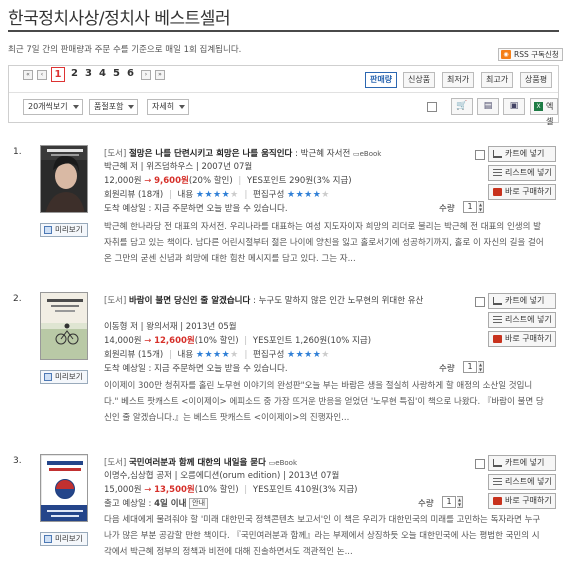 The height and width of the screenshot is (563, 567). I want to click on rss-icon: ◉, so click(506, 54).